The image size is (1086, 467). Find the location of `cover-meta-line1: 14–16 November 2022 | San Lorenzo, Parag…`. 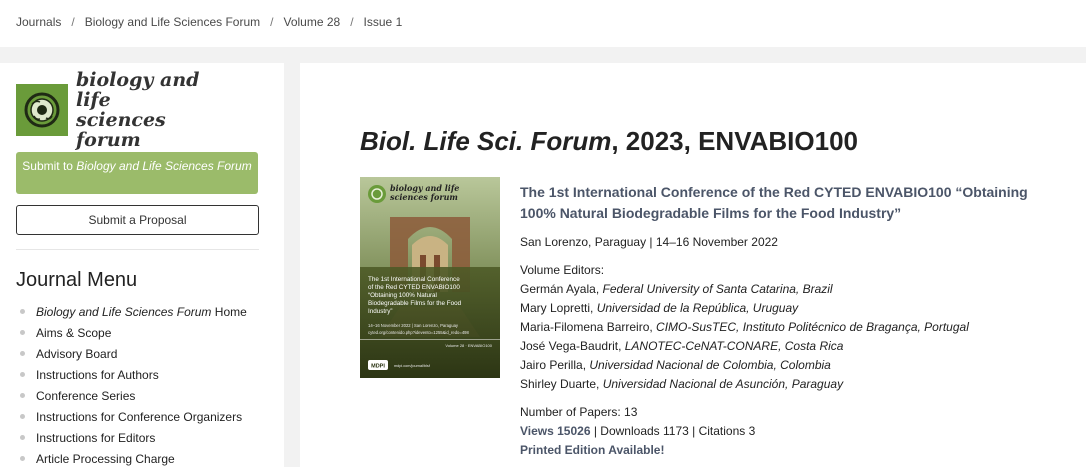

cover-meta-line1: 14–16 November 2022 | San Lorenzo, Parag… is located at coordinates (413, 325).